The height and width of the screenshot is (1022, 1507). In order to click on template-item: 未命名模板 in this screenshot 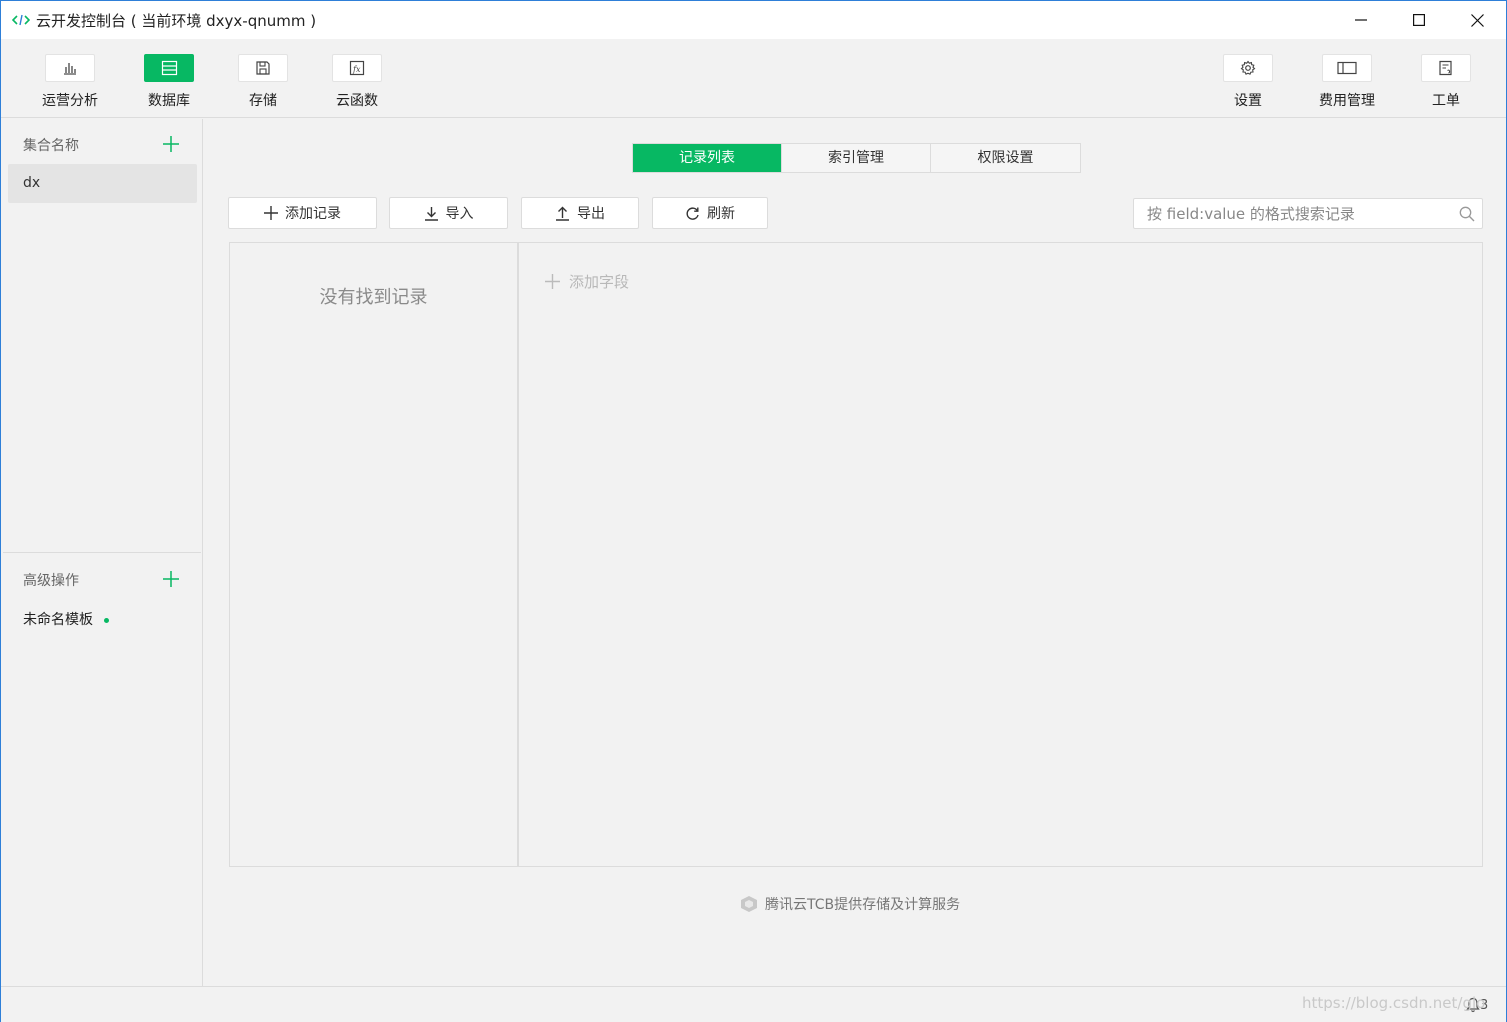, I will do `click(66, 619)`.